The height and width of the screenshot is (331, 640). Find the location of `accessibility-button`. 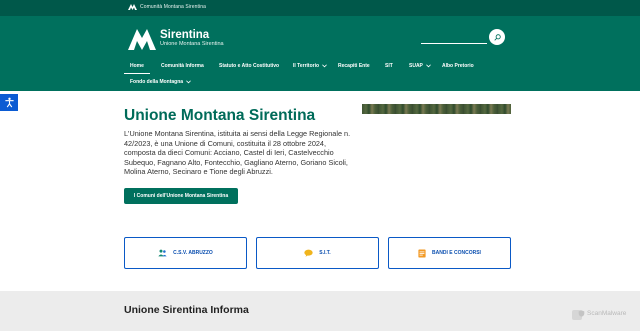

accessibility-button is located at coordinates (9, 102).